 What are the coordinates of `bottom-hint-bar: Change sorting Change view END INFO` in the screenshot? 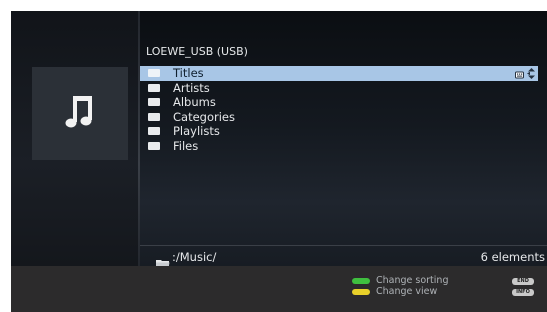 It's located at (279, 289).